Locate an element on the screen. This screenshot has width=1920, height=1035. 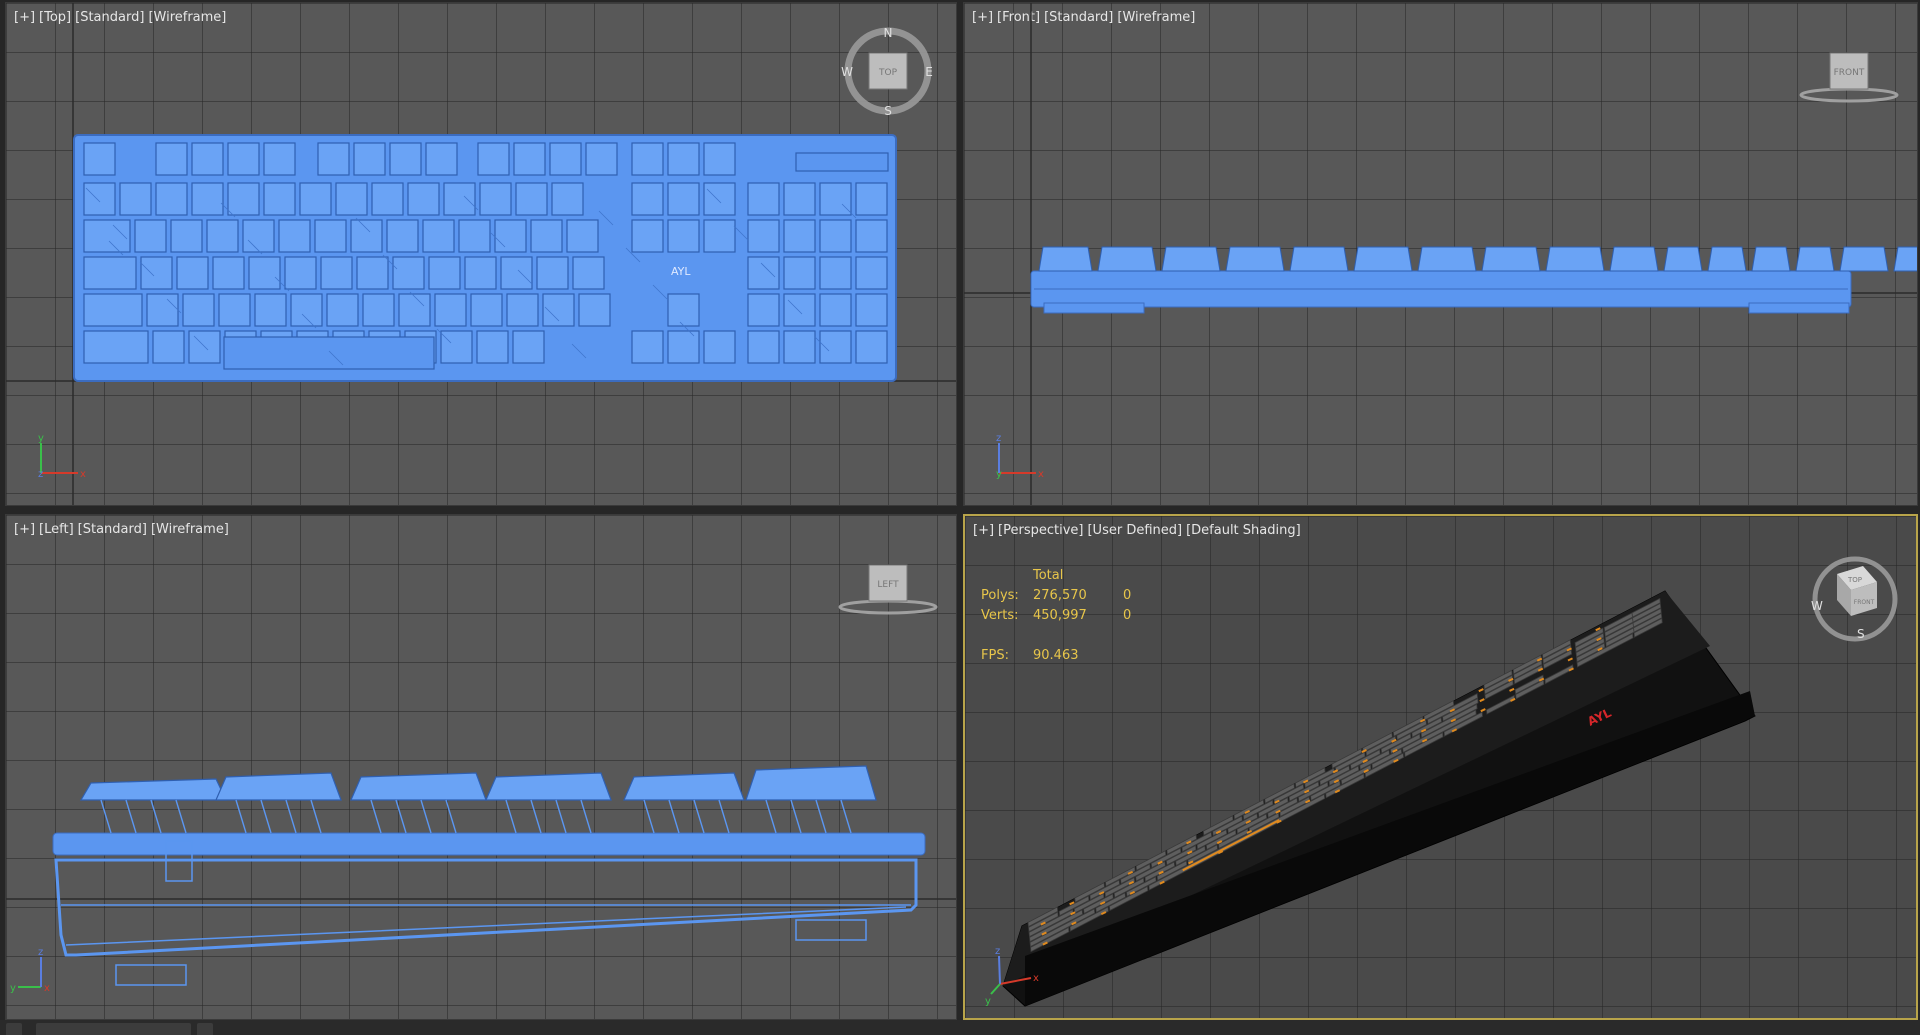
axis-gizmo-left: z y x is located at coordinates (30, 970).